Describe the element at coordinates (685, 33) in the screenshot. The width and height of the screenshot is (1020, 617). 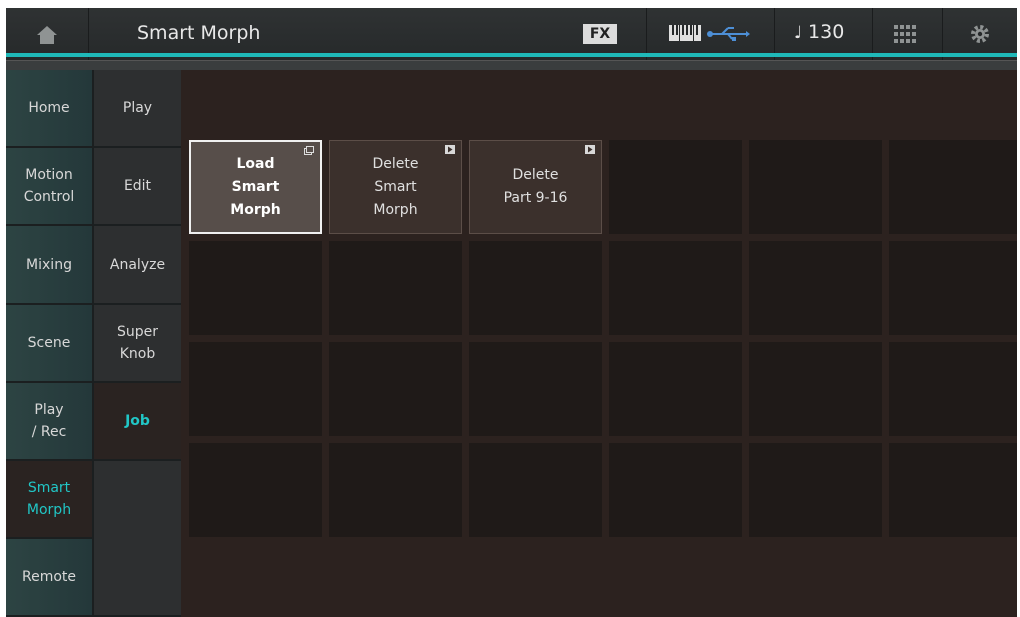
I see `keyboard-icon` at that location.